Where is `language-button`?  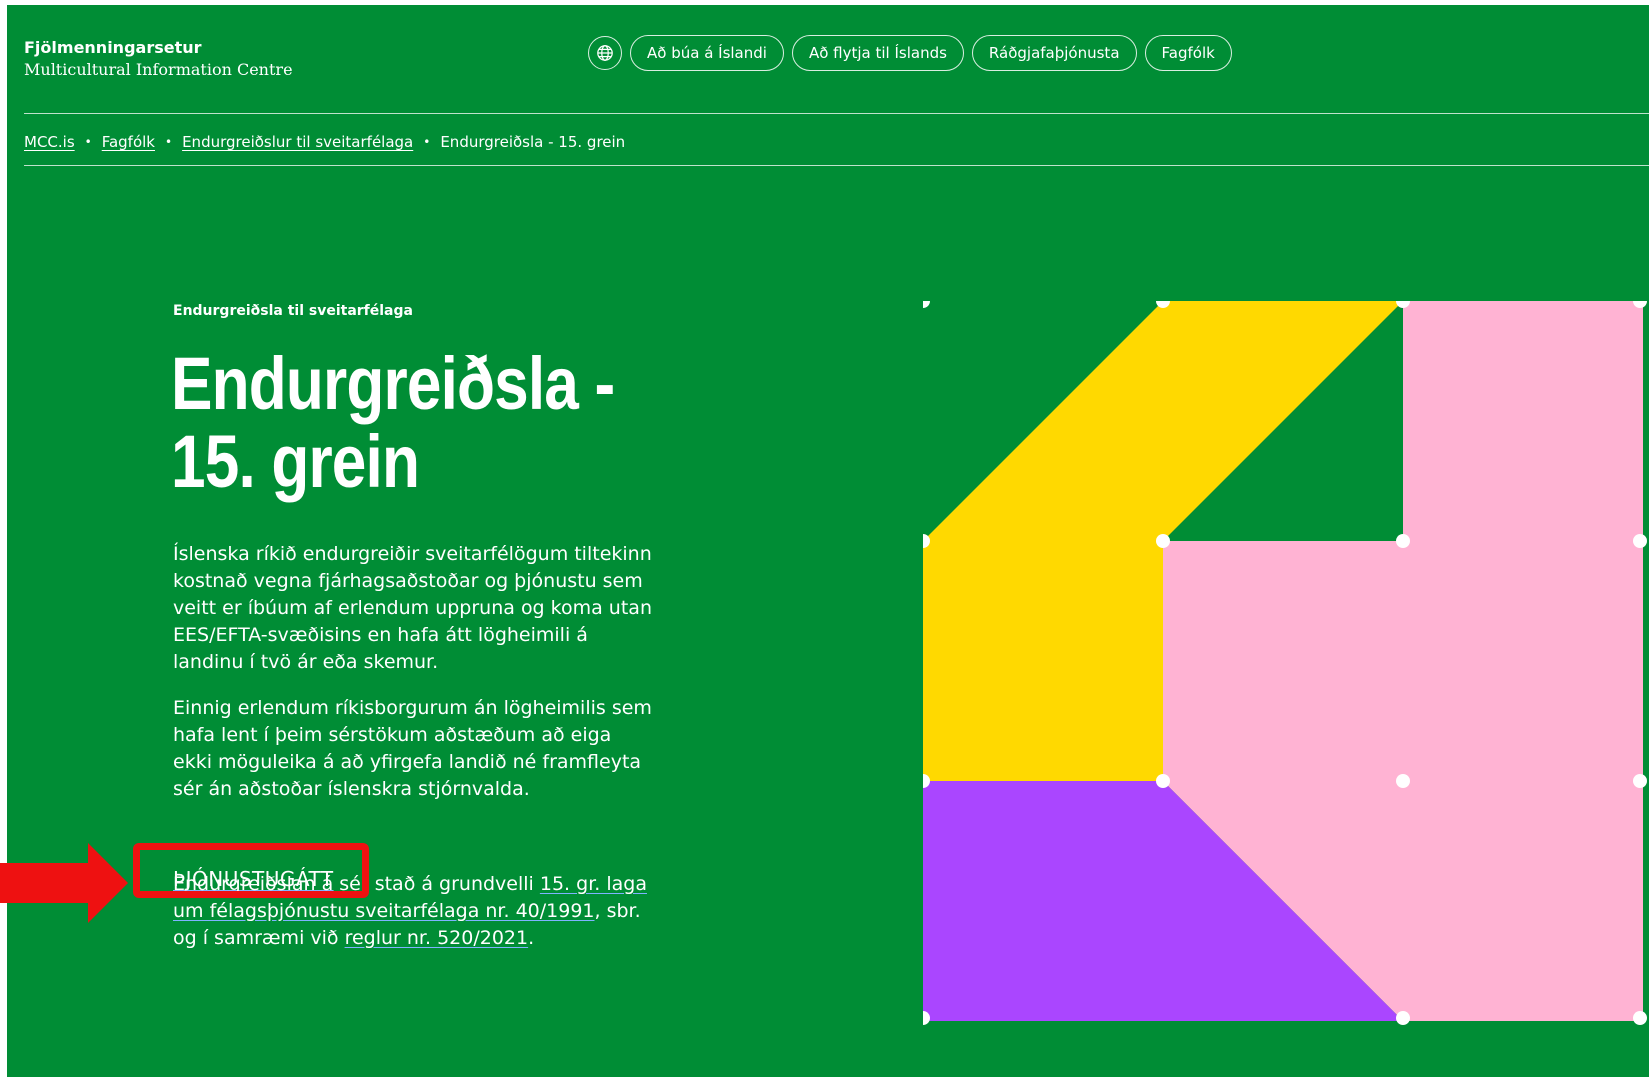 language-button is located at coordinates (605, 53).